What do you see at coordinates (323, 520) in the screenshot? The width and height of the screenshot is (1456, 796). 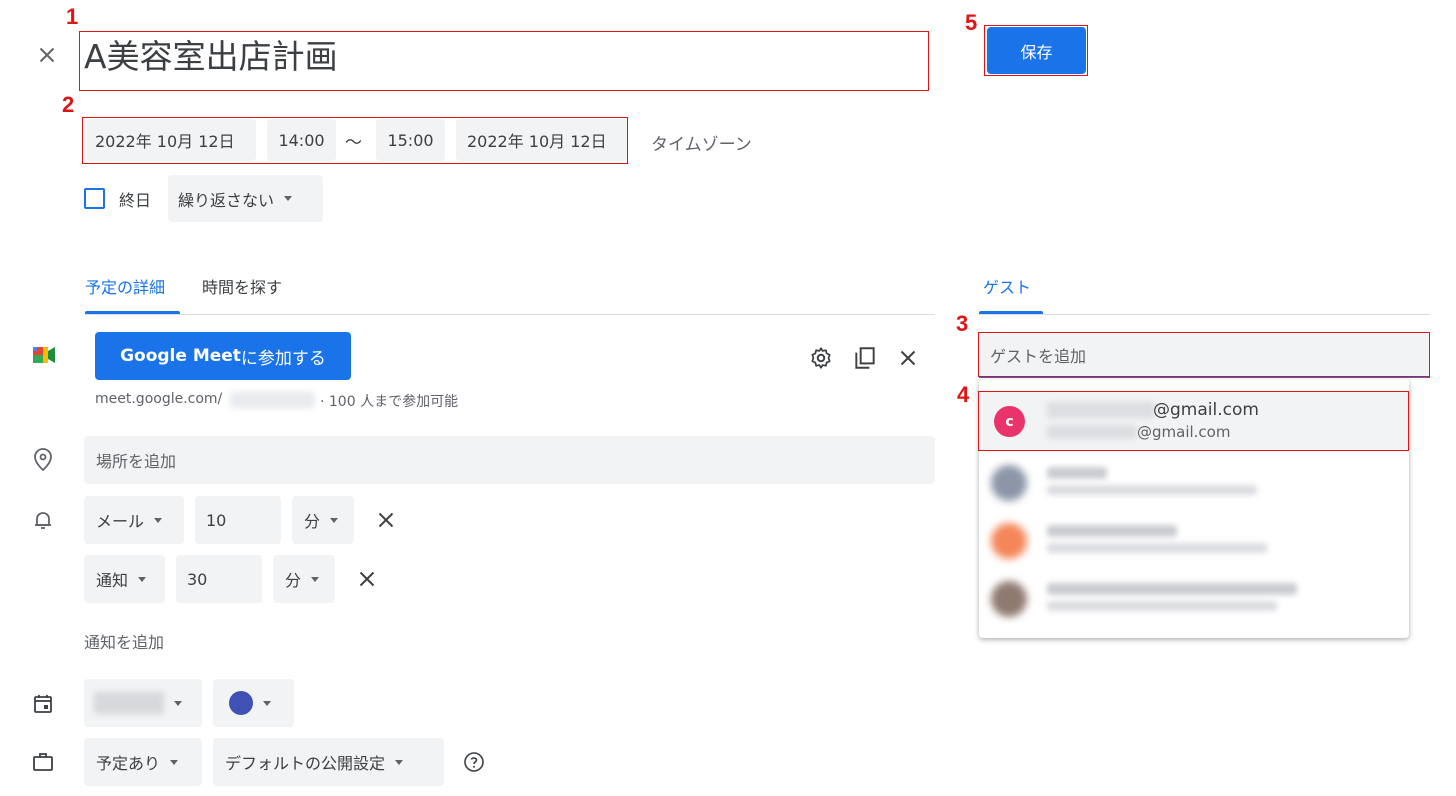 I see `notification-1-unit-dropdown: 分` at bounding box center [323, 520].